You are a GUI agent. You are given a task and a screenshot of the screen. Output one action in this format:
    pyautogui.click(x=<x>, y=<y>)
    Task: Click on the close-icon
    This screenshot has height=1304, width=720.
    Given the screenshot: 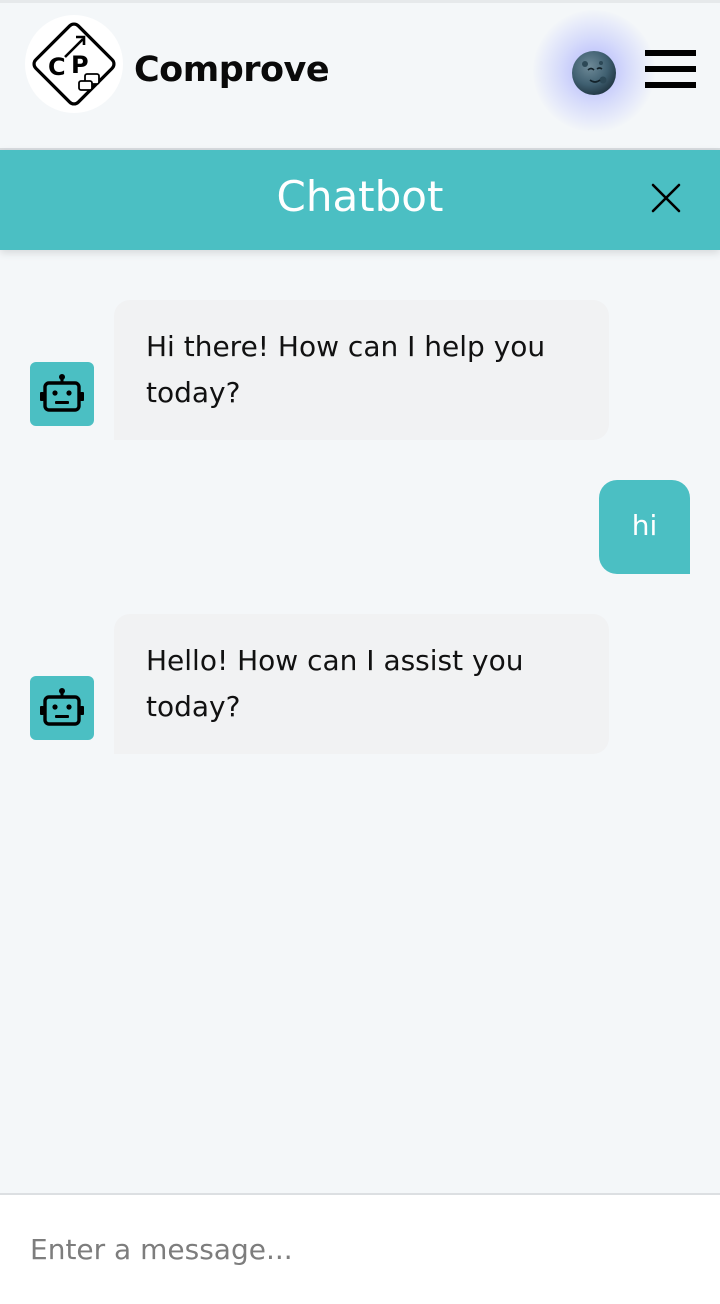 What is the action you would take?
    pyautogui.click(x=666, y=198)
    